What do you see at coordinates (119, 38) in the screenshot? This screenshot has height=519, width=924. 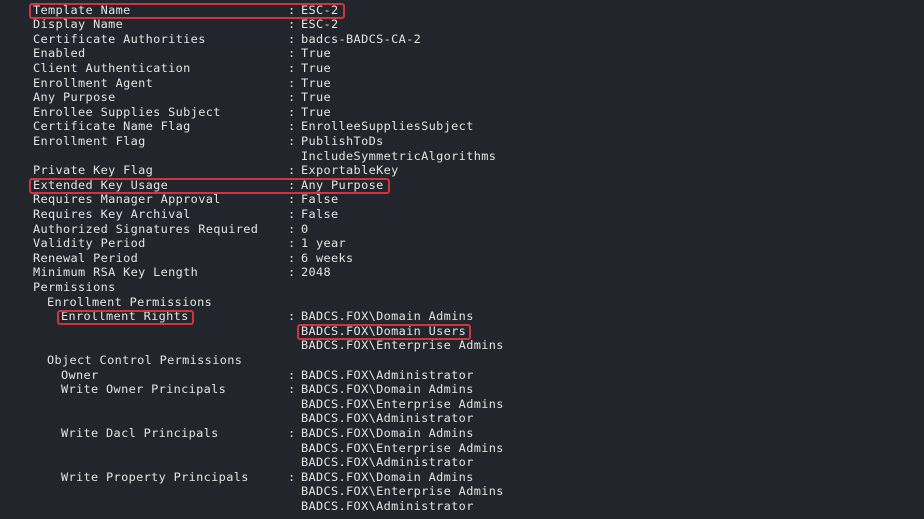 I see `field-key: Certificate Authorities` at bounding box center [119, 38].